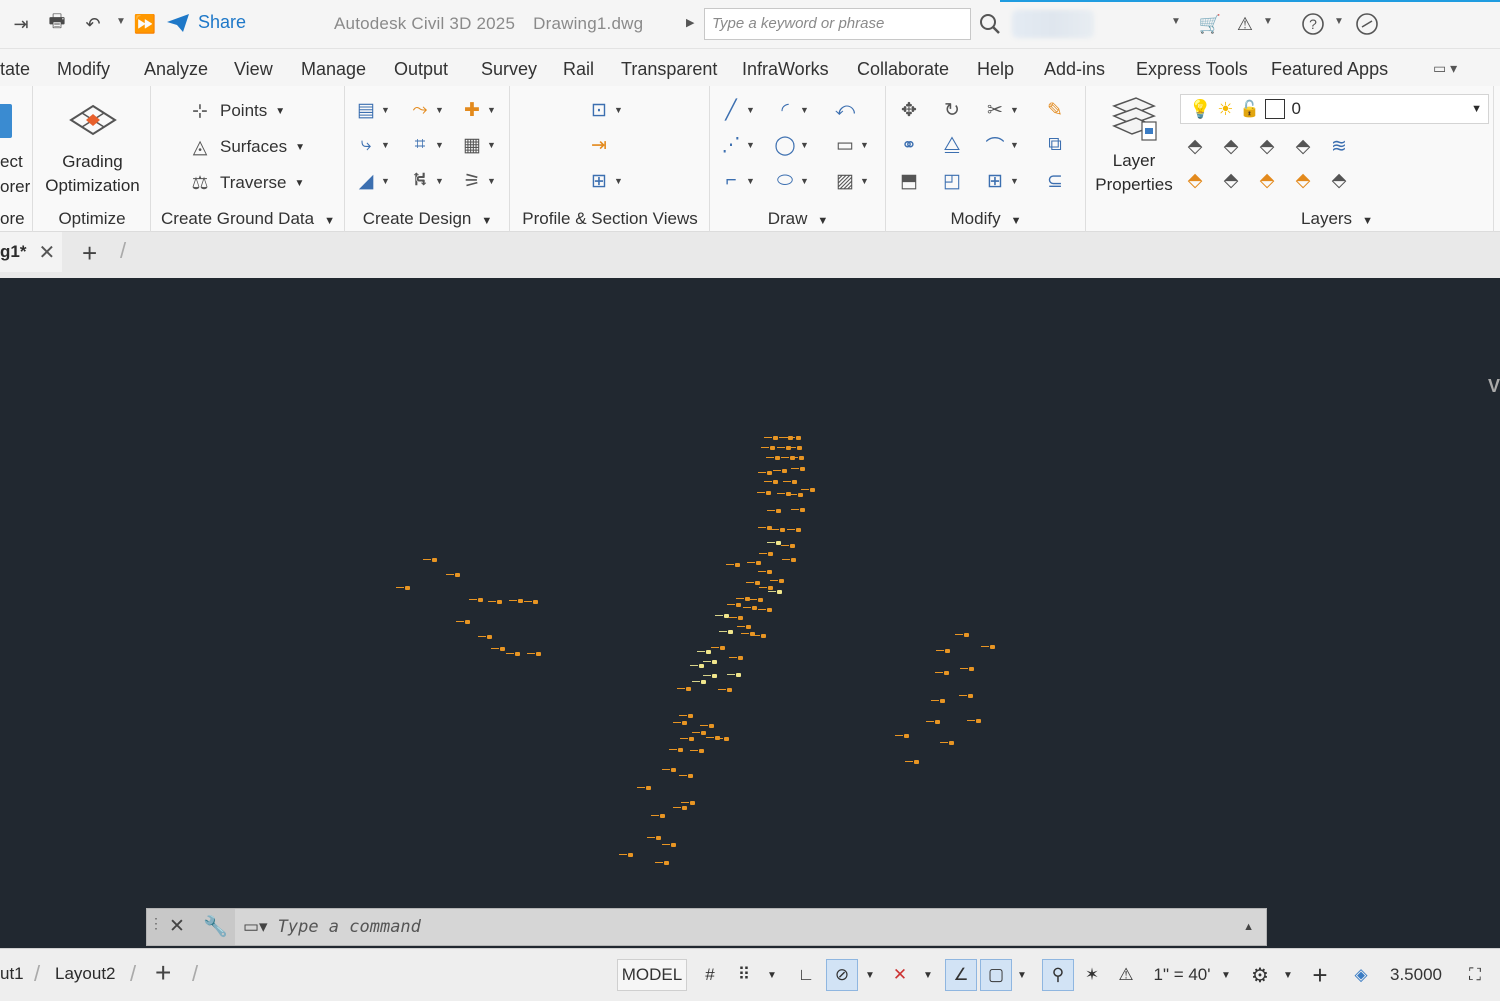 This screenshot has width=1500, height=1001. I want to click on annotation-scale-icon: ⚠, so click(1126, 975).